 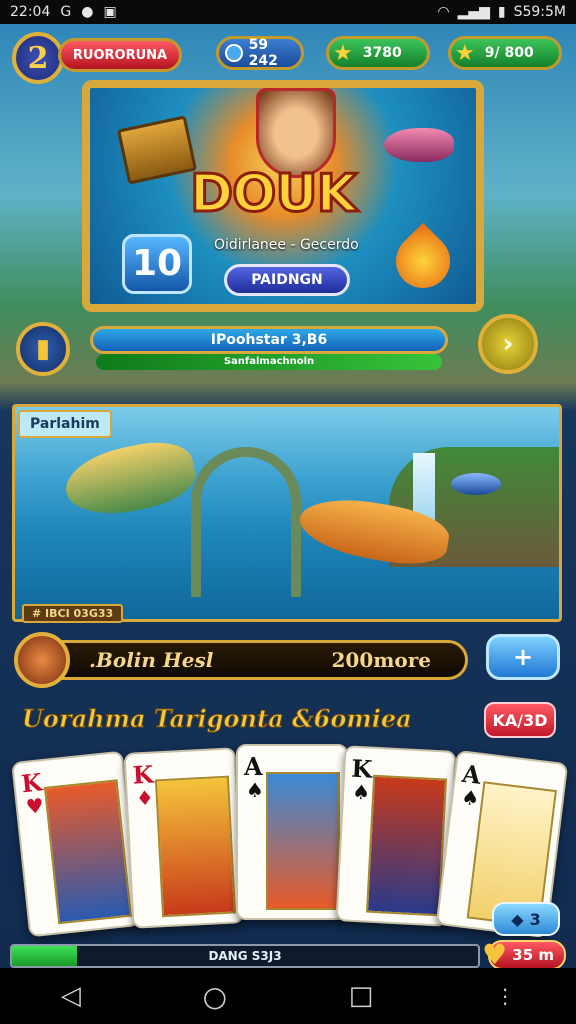 I want to click on score-bar: .Bolin Hesl 200more, so click(x=248, y=660).